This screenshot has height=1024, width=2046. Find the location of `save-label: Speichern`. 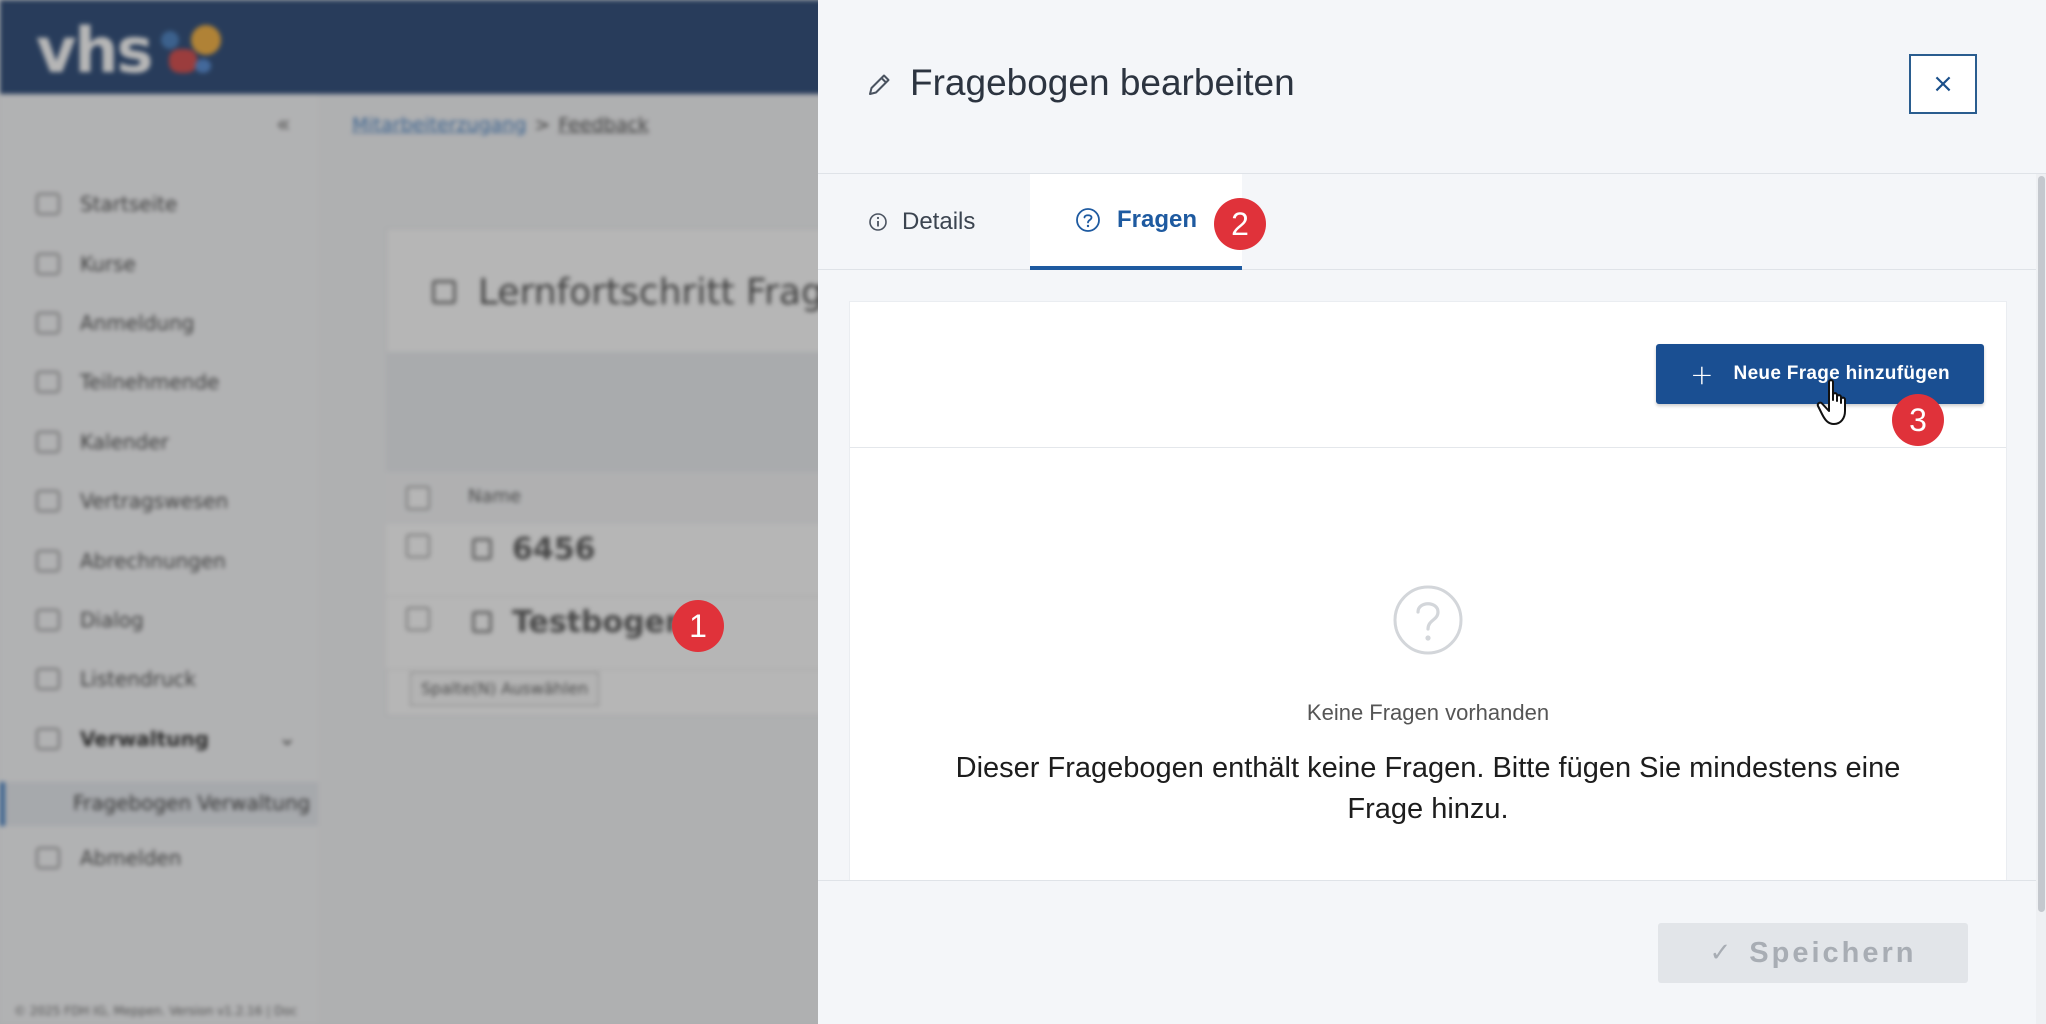

save-label: Speichern is located at coordinates (1833, 952).